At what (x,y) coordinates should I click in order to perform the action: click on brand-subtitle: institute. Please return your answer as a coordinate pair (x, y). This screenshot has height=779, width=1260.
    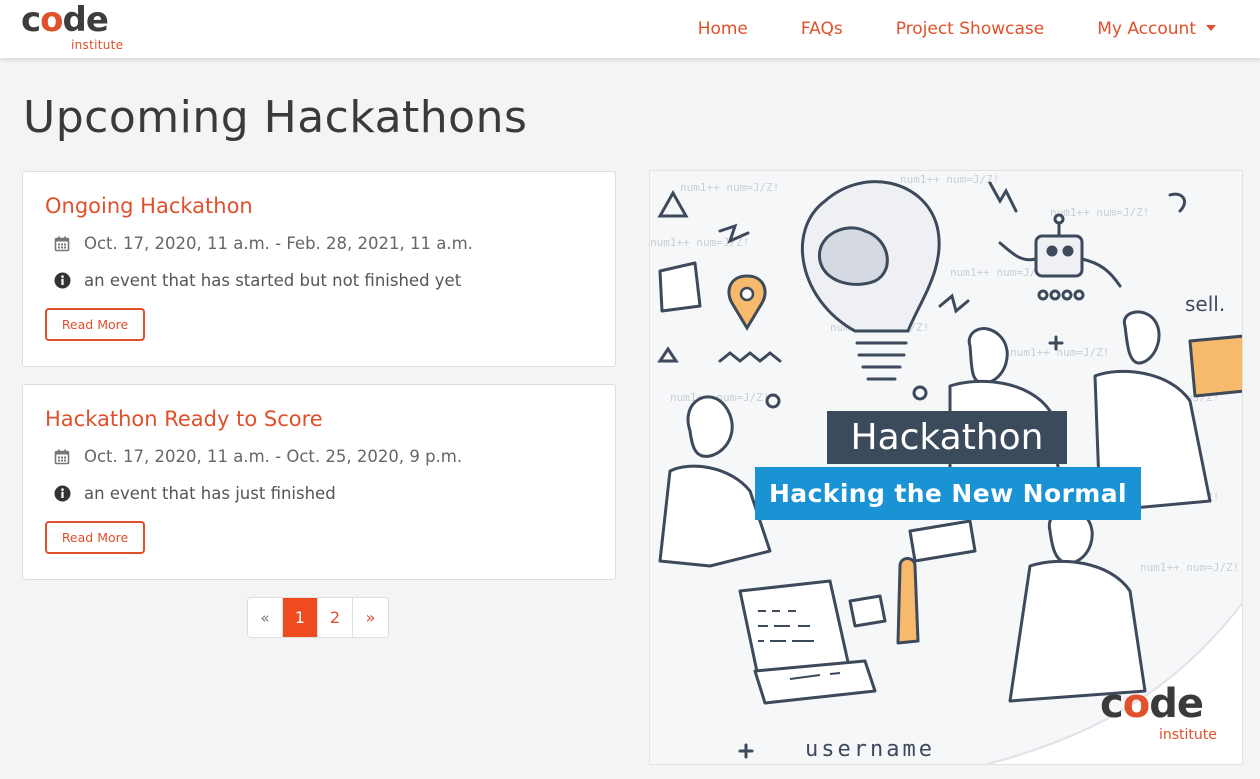
    Looking at the image, I should click on (97, 45).